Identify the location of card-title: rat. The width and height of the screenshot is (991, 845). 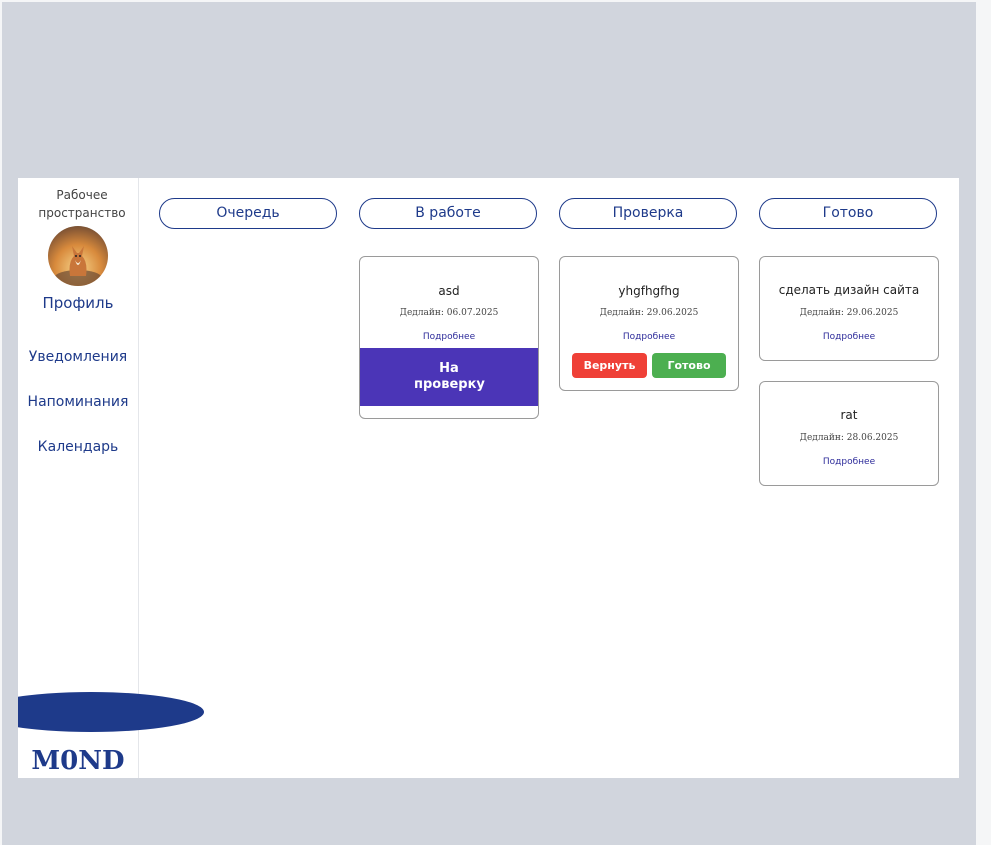
(849, 415).